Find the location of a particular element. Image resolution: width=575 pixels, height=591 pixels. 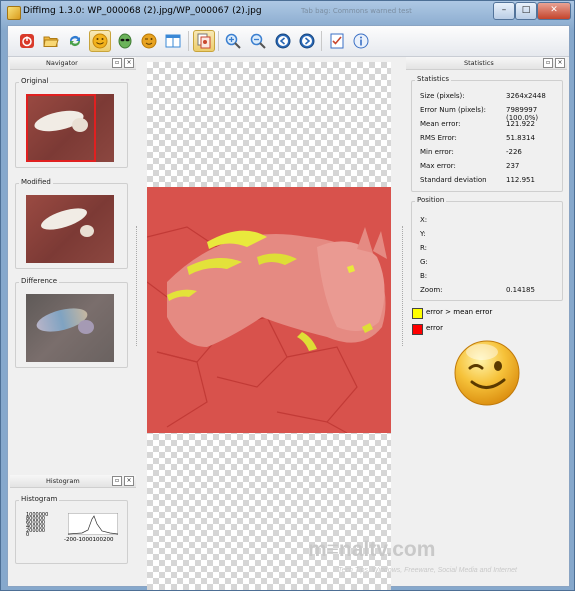

zoom-in-button is located at coordinates (233, 41).